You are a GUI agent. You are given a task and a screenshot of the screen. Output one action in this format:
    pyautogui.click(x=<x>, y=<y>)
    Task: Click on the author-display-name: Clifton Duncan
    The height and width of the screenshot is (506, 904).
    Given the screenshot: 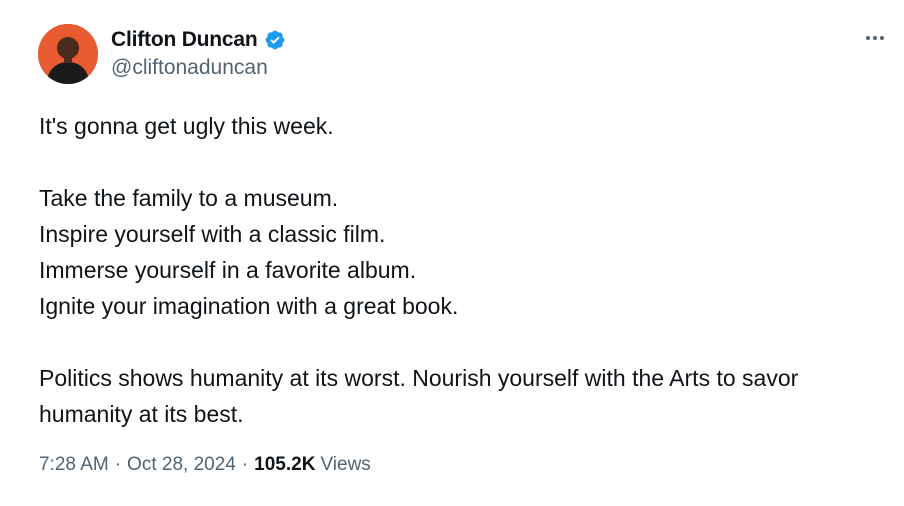 What is the action you would take?
    pyautogui.click(x=184, y=40)
    